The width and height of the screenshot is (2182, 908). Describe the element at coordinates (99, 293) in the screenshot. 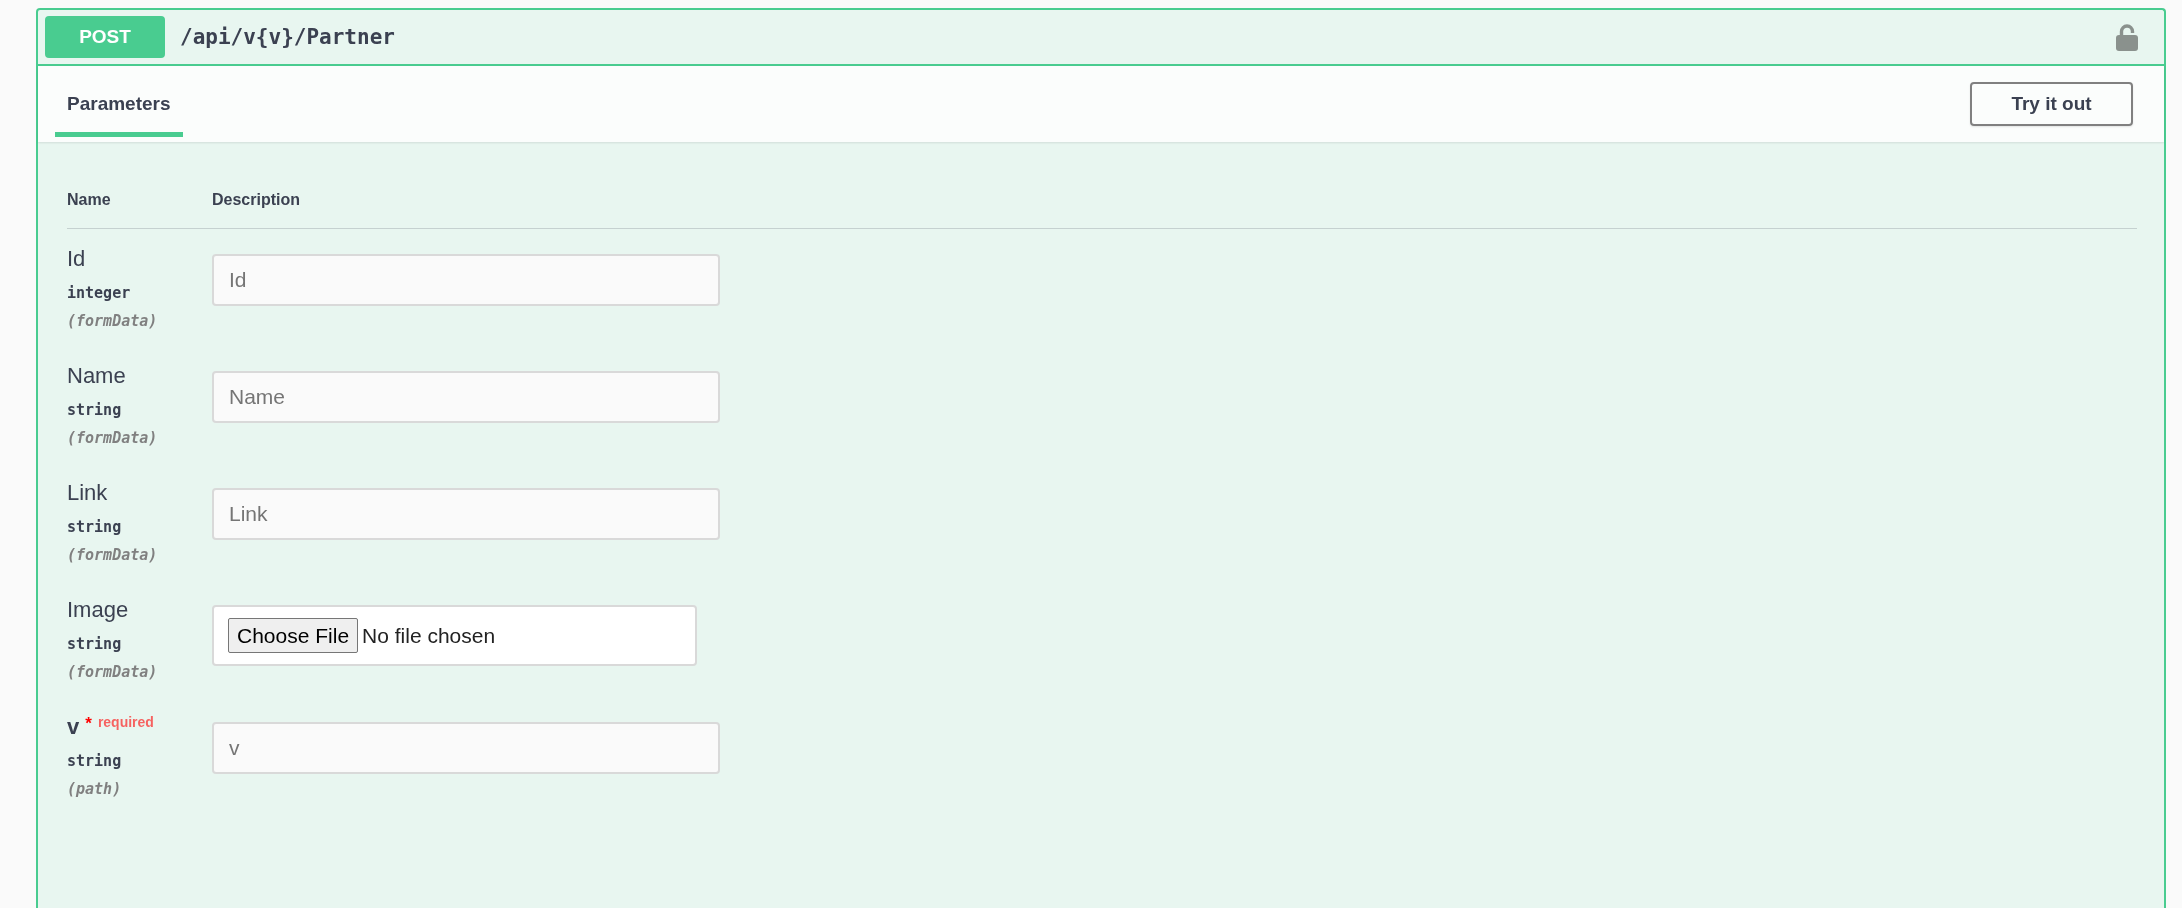

I see `parameter-type: integer` at that location.